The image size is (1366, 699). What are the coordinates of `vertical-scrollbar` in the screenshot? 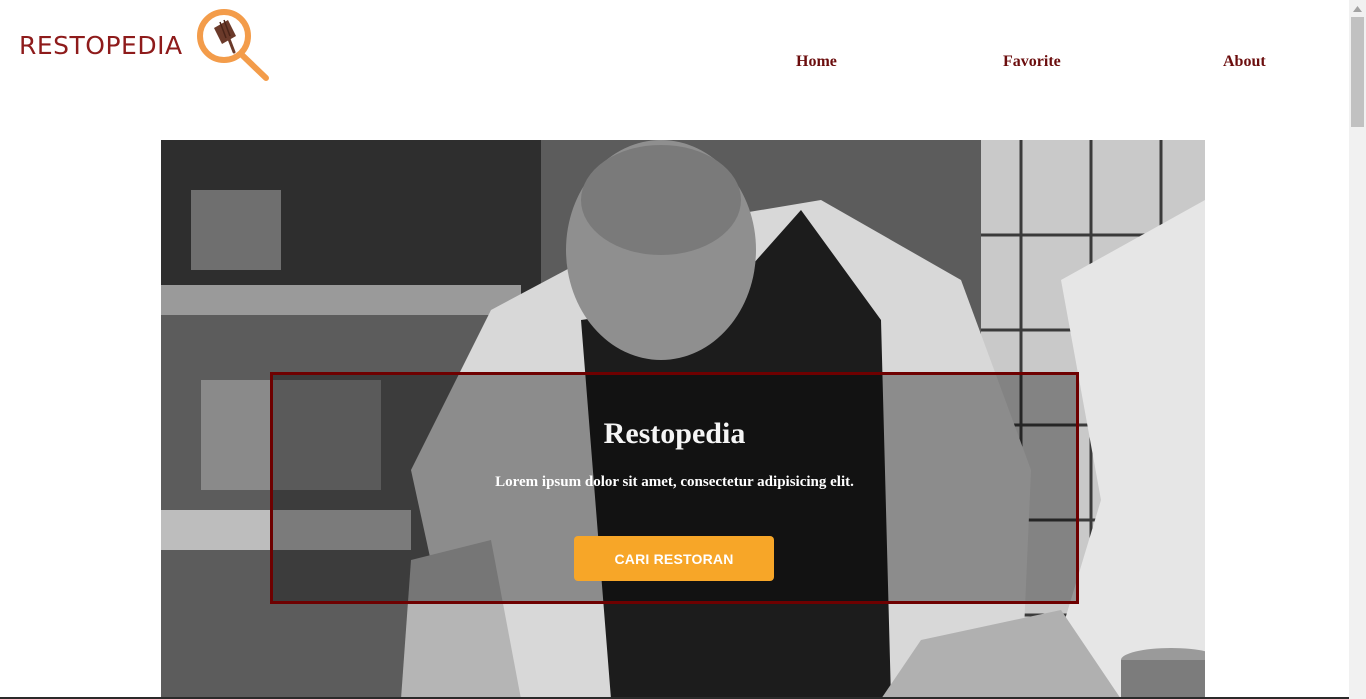 It's located at (1357, 349).